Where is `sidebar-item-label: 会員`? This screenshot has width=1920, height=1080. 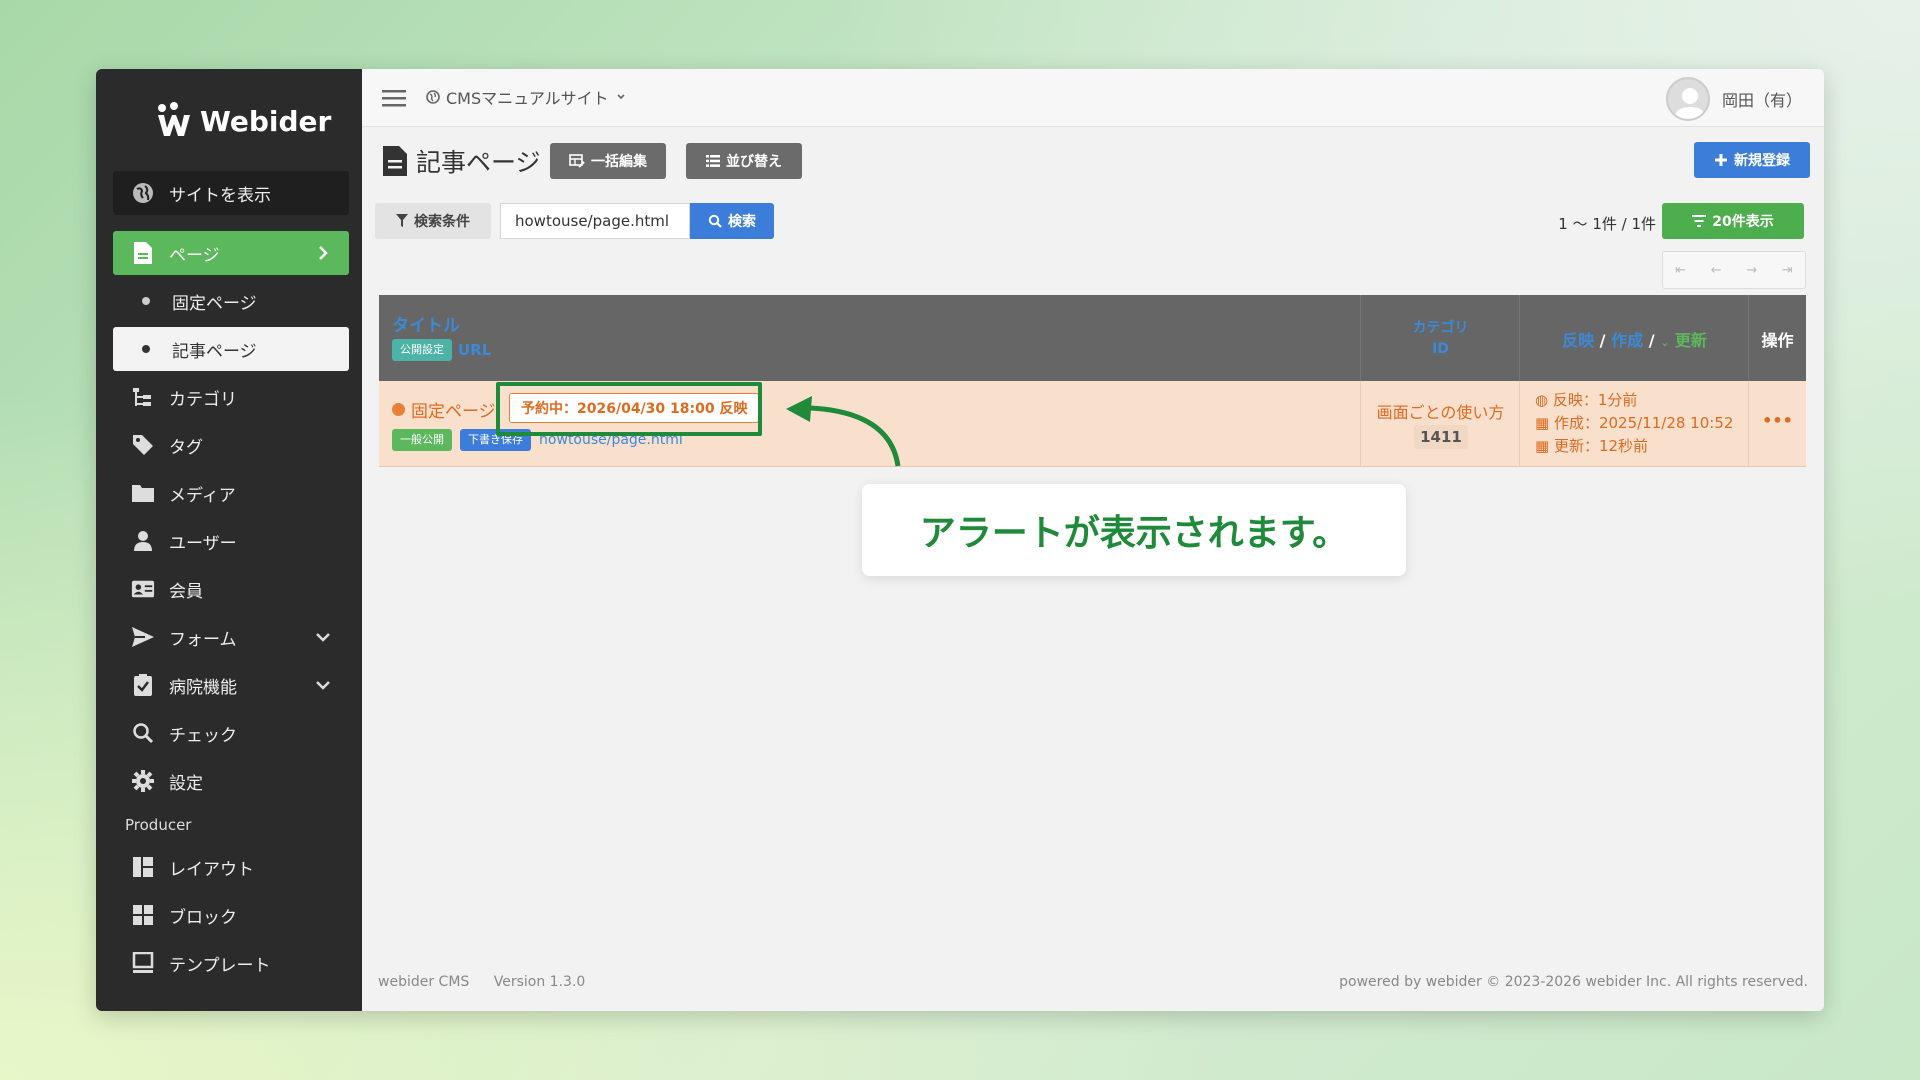
sidebar-item-label: 会員 is located at coordinates (186, 591).